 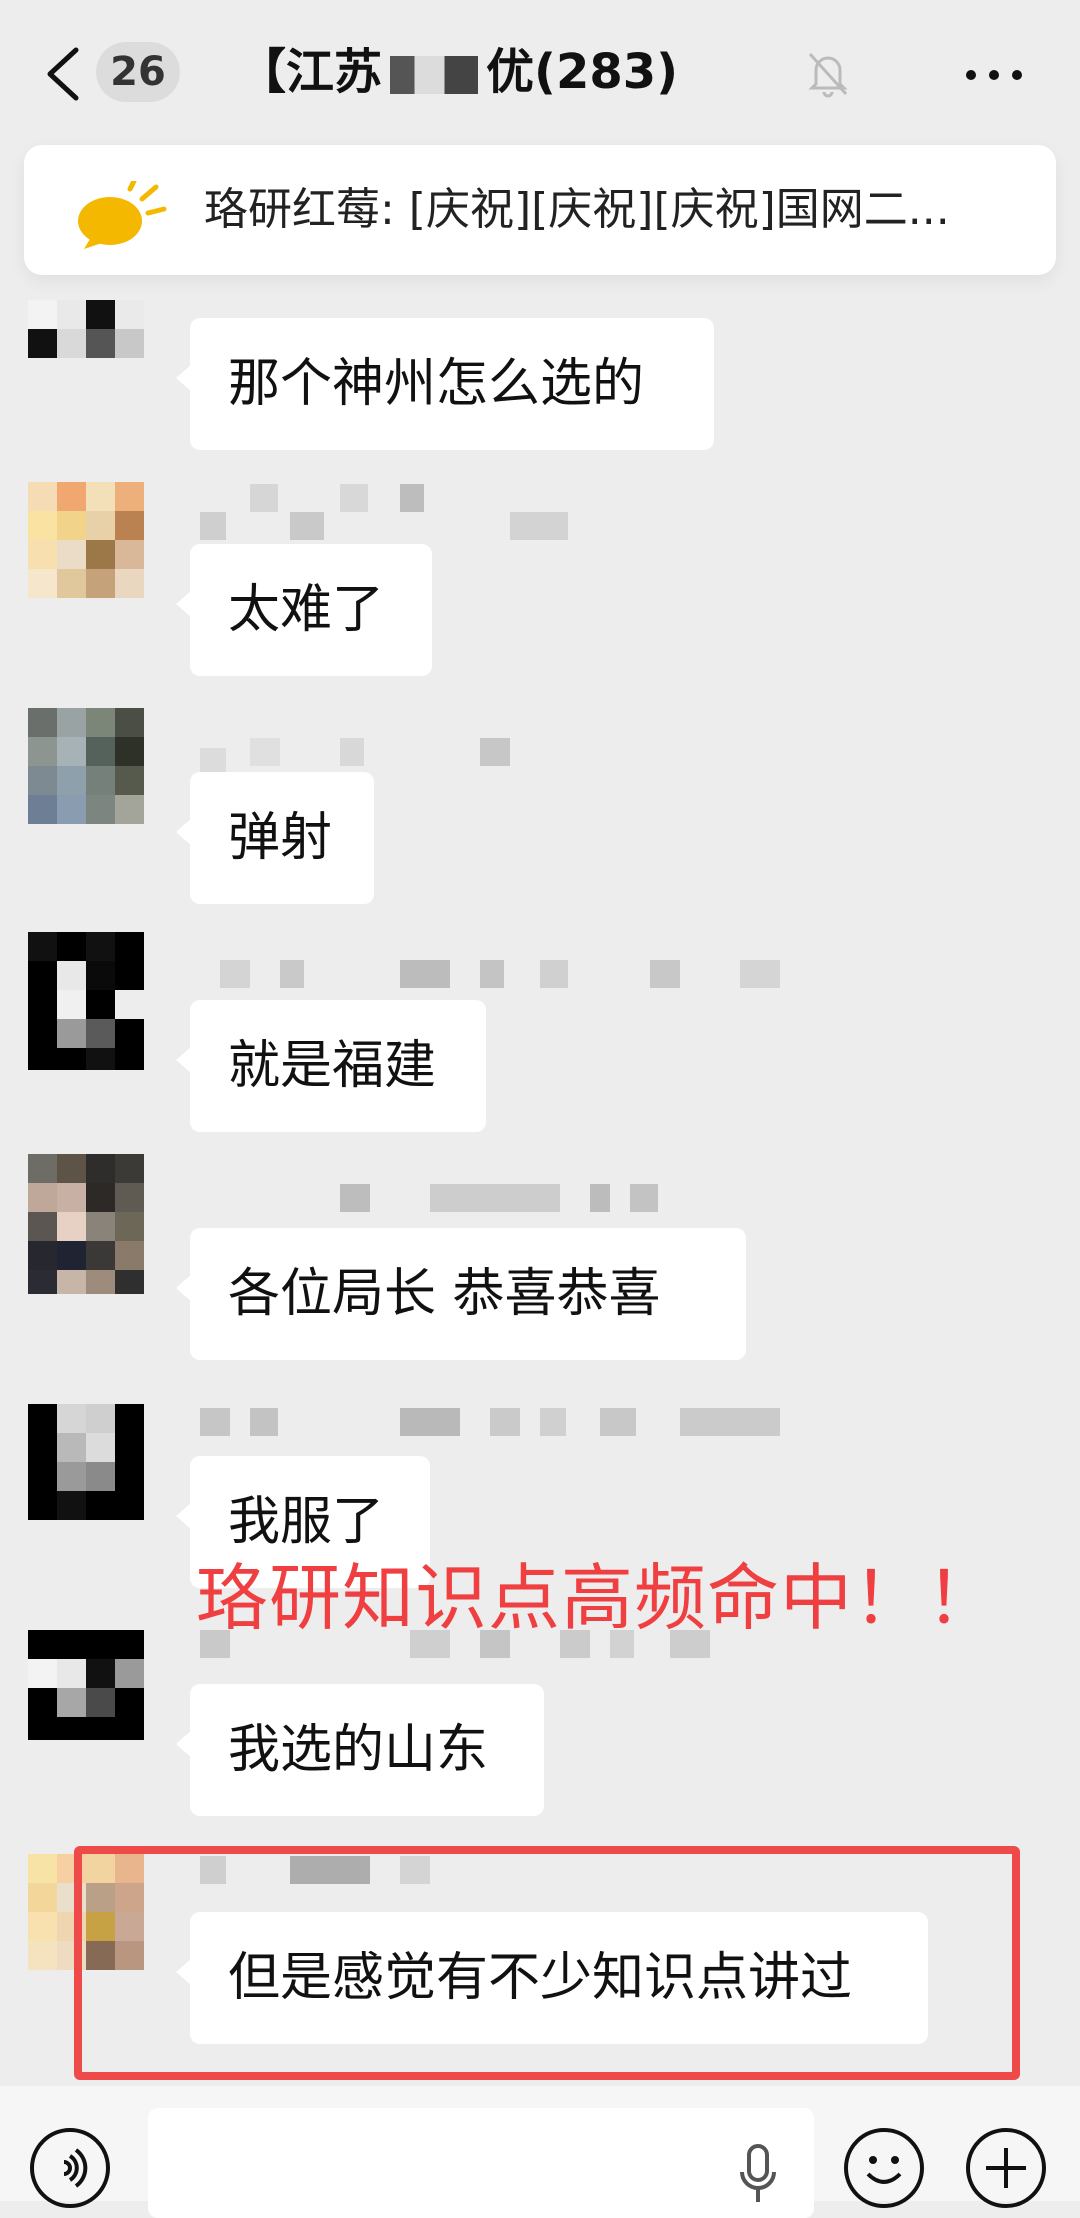 I want to click on more-icon, so click(x=994, y=74).